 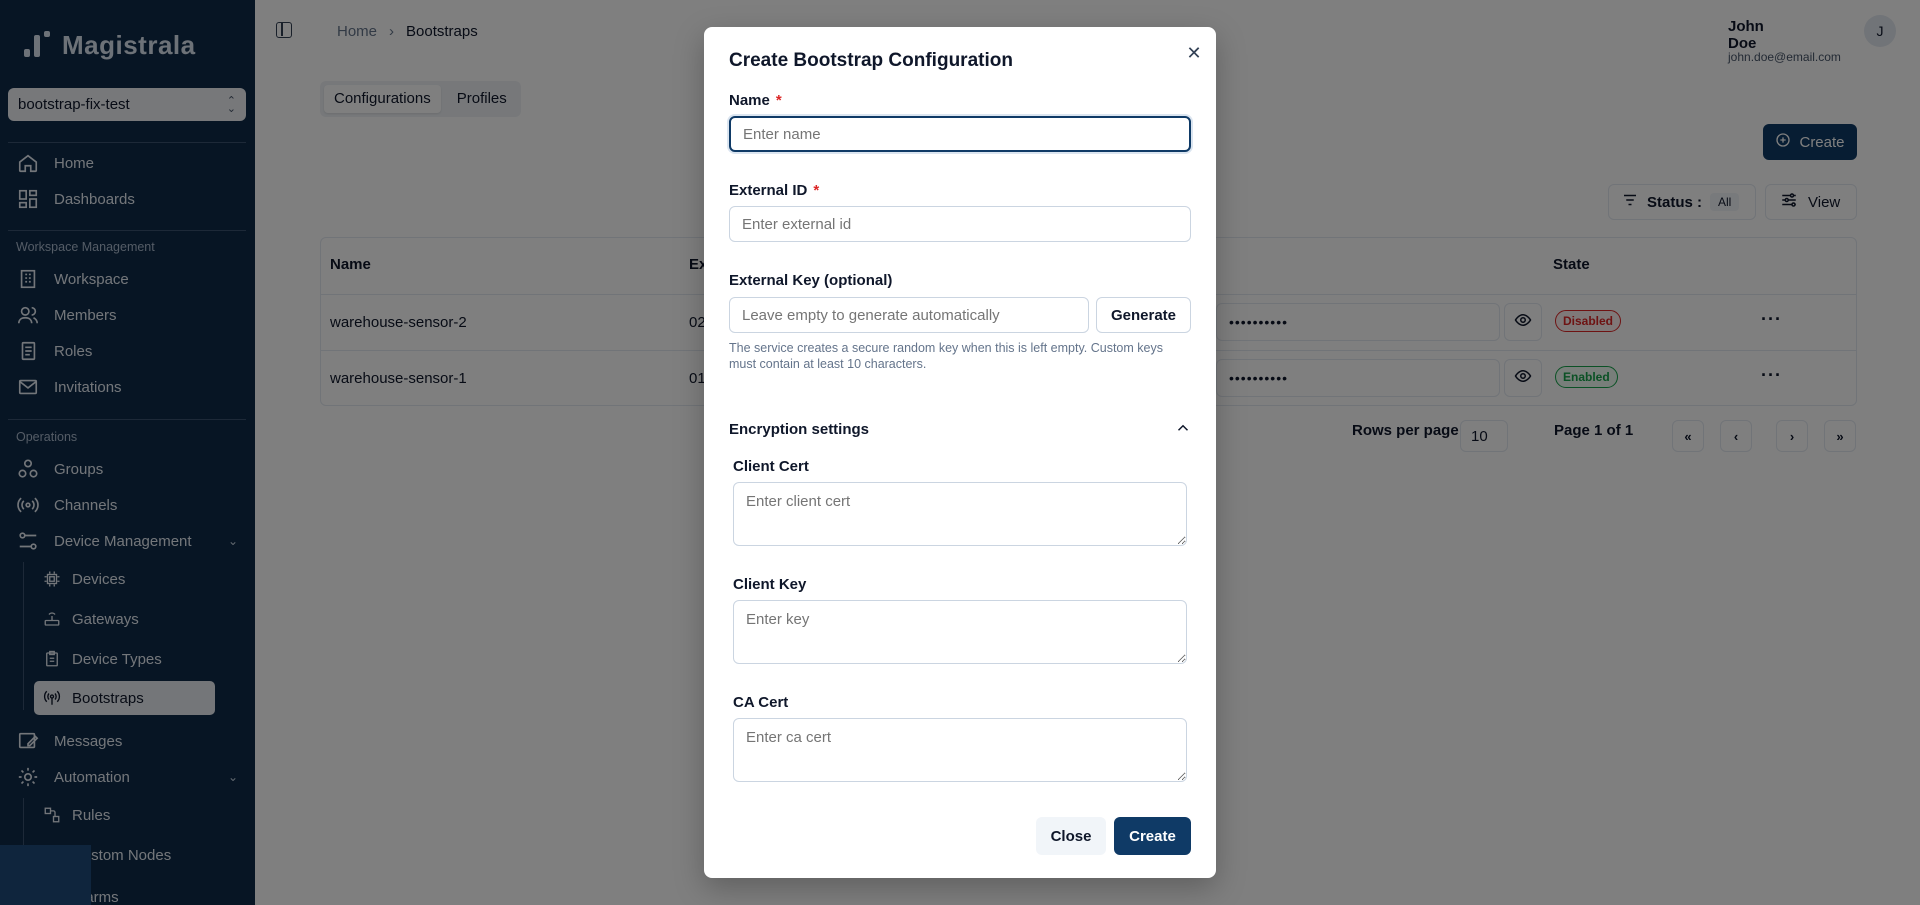 What do you see at coordinates (799, 429) in the screenshot?
I see `encryption-section-toggle: Encryption settings` at bounding box center [799, 429].